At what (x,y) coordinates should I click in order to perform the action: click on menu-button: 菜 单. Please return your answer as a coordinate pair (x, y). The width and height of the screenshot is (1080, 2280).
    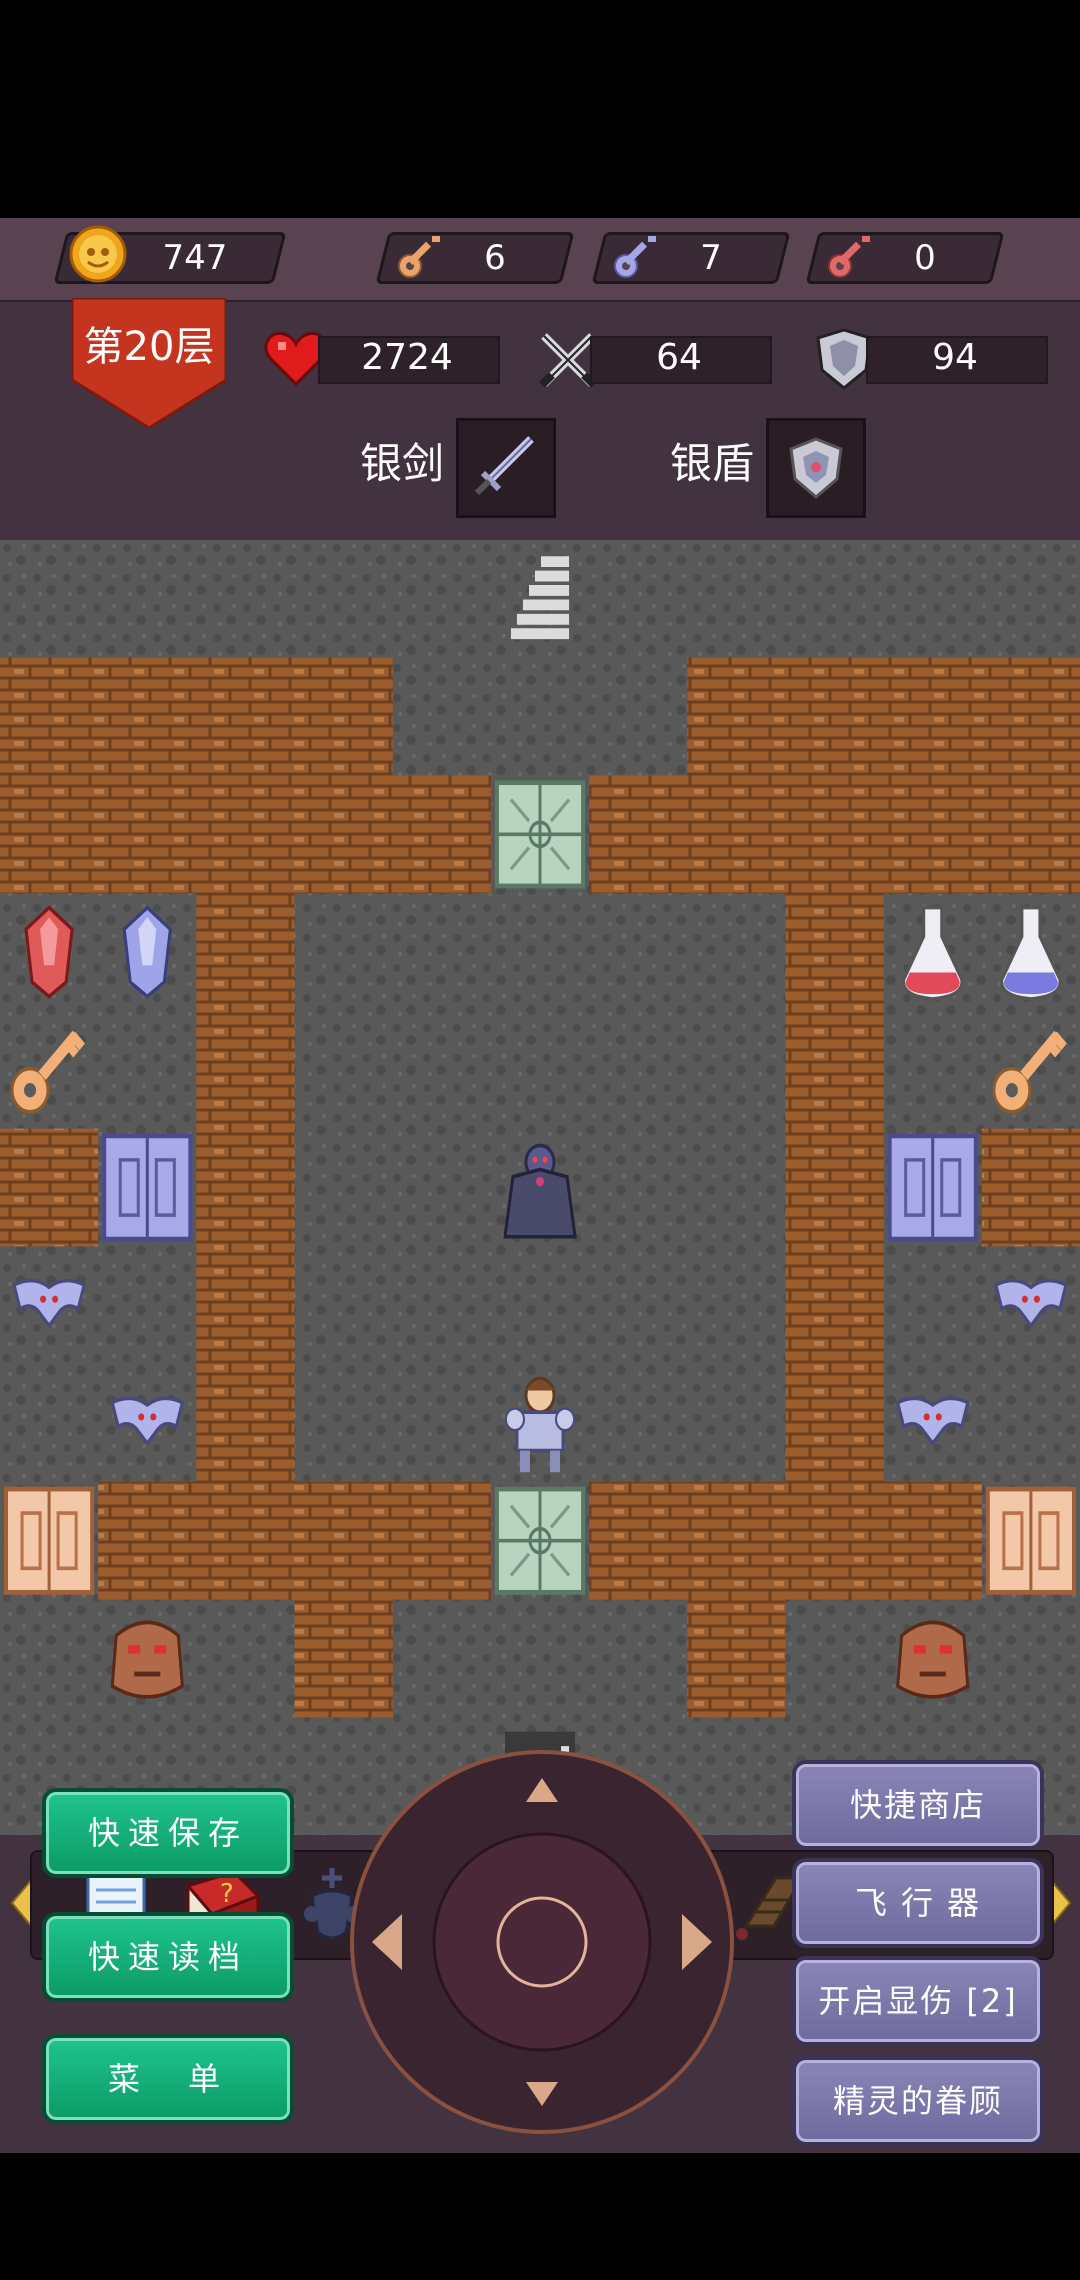
    Looking at the image, I should click on (168, 2079).